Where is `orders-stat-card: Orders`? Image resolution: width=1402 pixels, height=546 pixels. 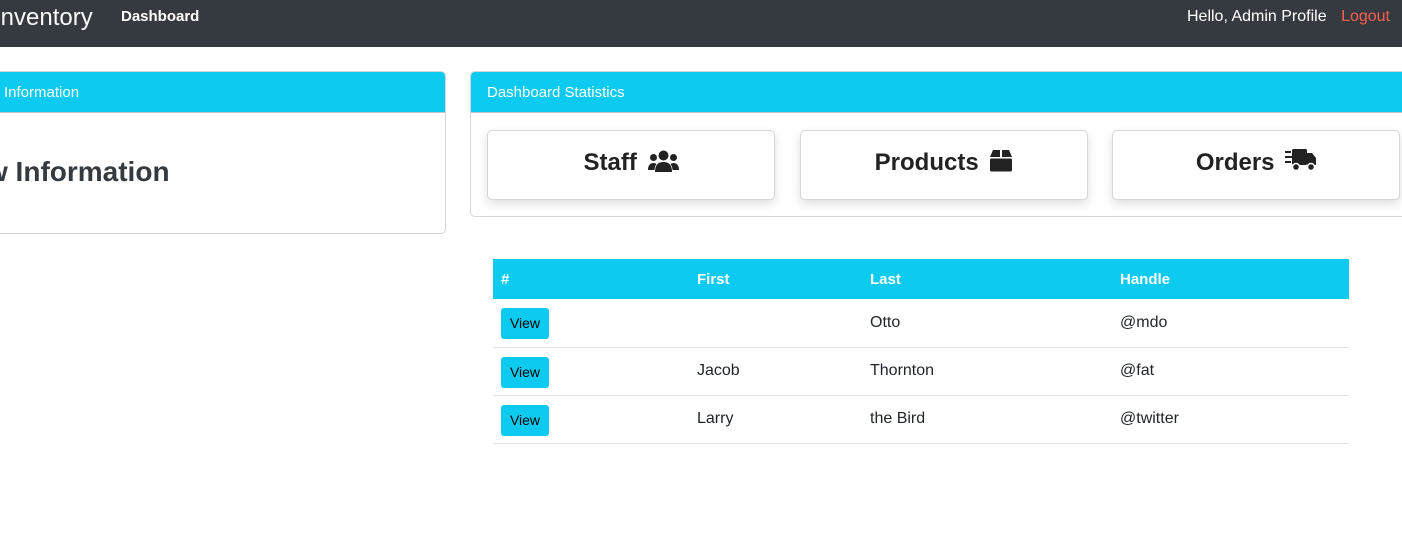
orders-stat-card: Orders is located at coordinates (1256, 165).